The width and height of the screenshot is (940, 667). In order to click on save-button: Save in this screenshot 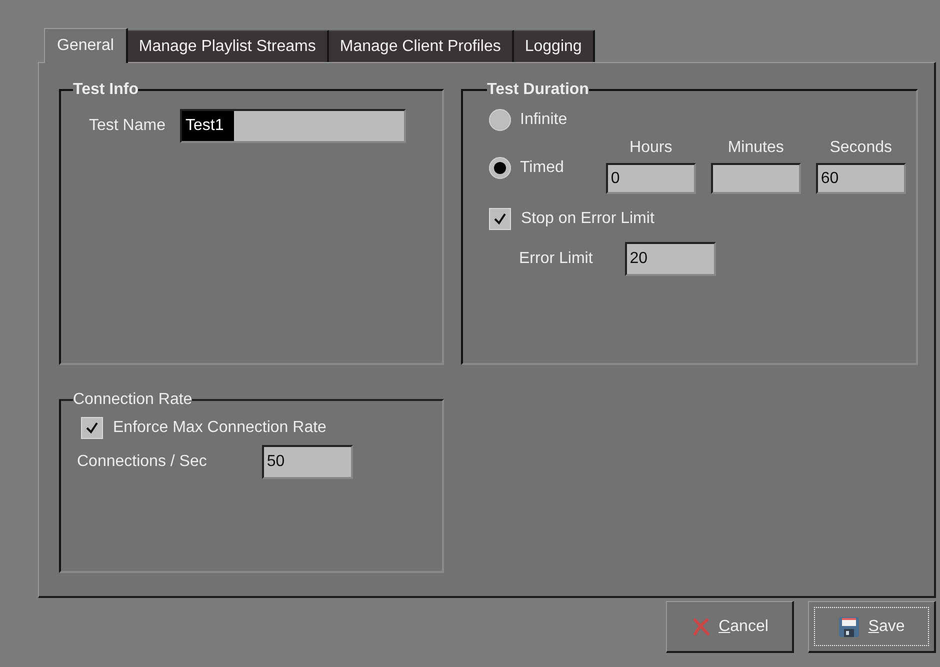, I will do `click(872, 627)`.